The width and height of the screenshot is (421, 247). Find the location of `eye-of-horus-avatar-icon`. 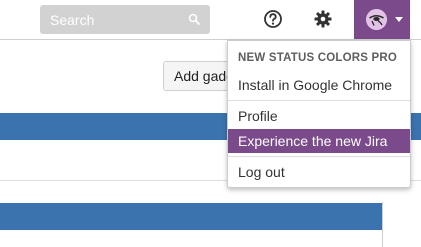

eye-of-horus-avatar-icon is located at coordinates (376, 19).